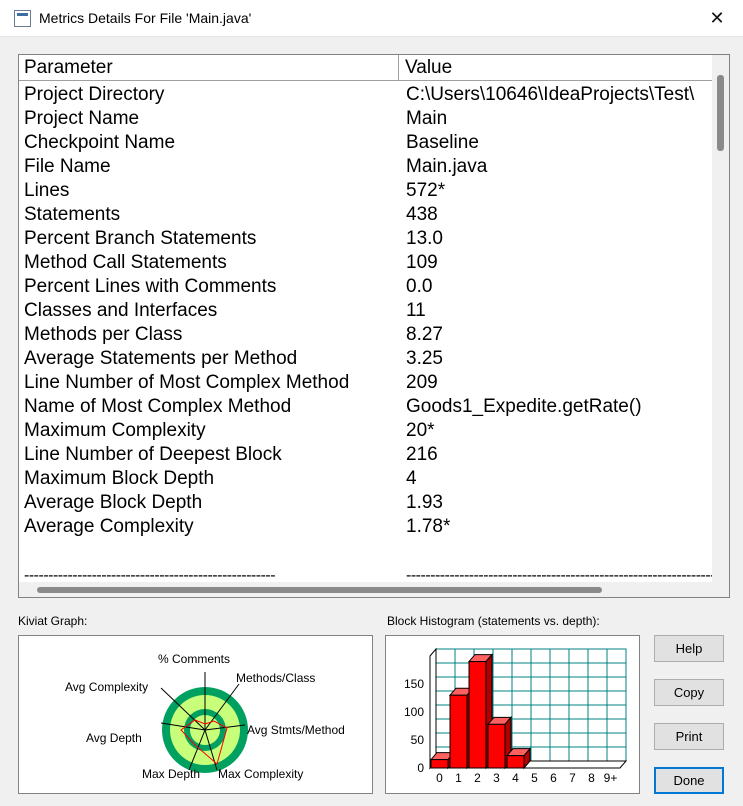  Describe the element at coordinates (442, 142) in the screenshot. I see `value-cell: Baseline` at that location.